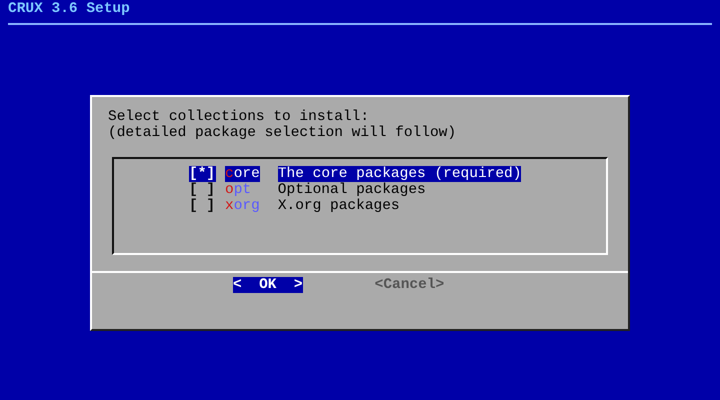  What do you see at coordinates (268, 285) in the screenshot?
I see `dialog-button: < OK >` at bounding box center [268, 285].